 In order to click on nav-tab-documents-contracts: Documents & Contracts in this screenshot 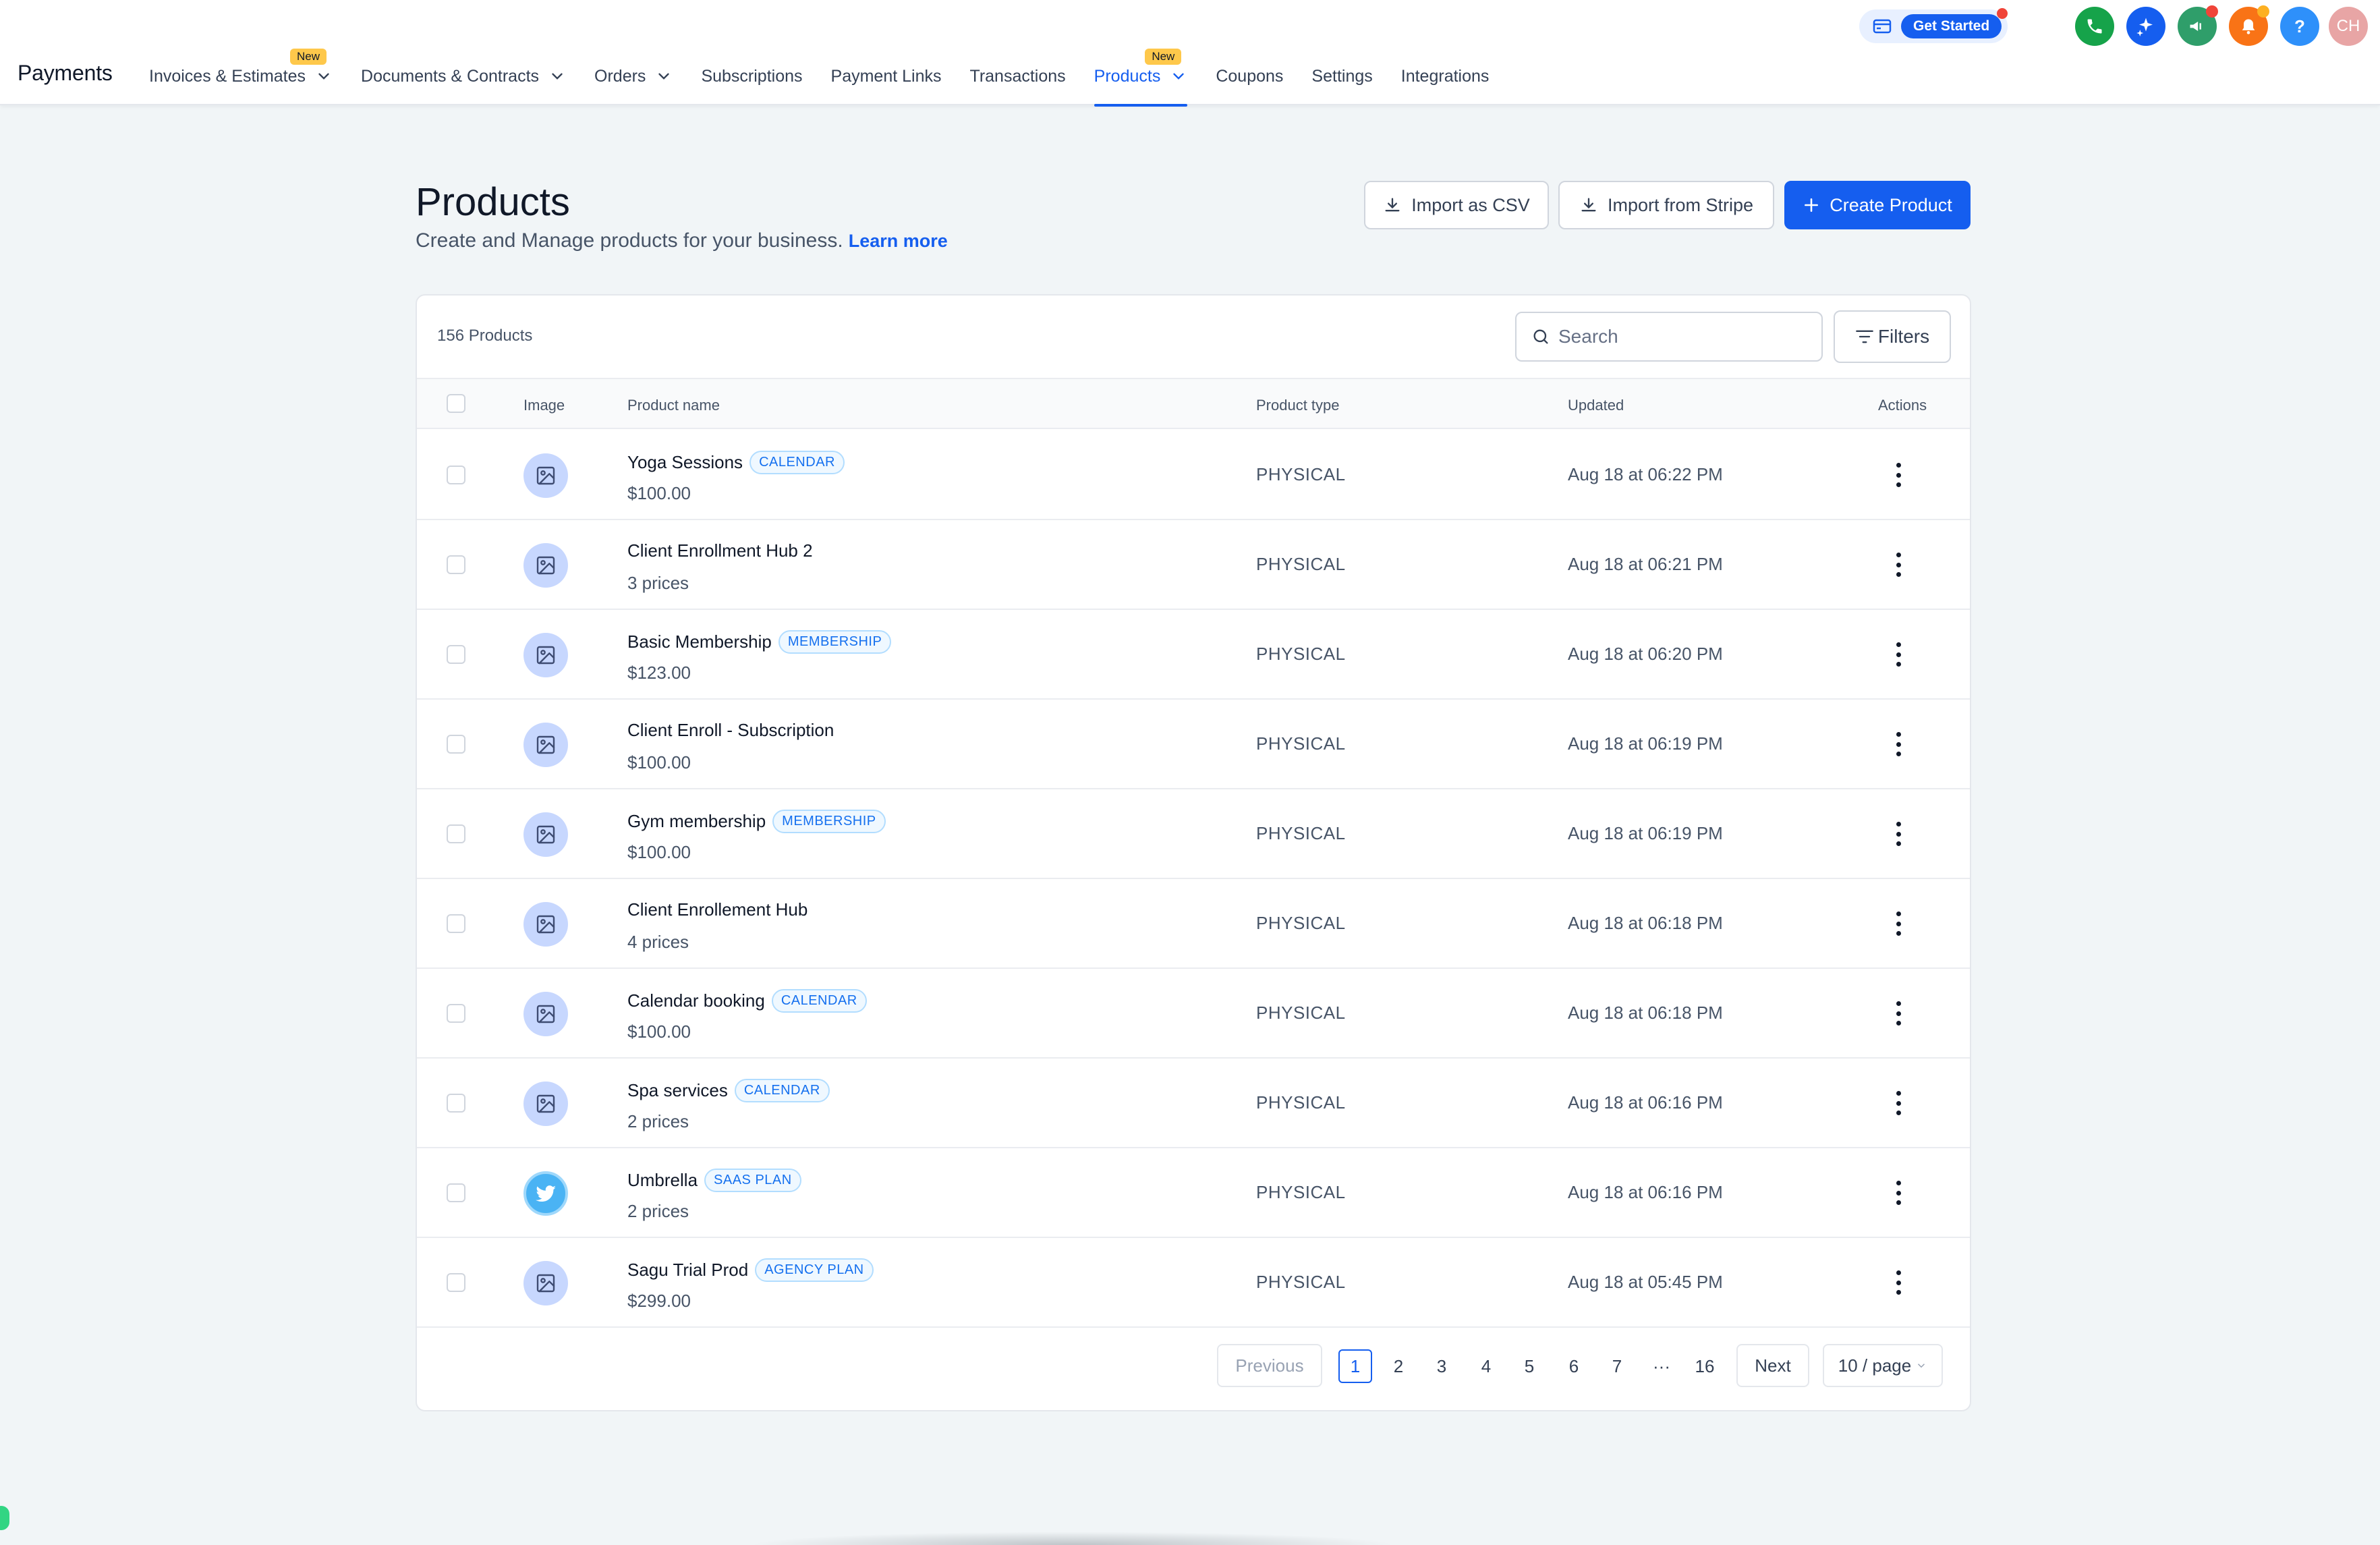, I will do `click(464, 76)`.